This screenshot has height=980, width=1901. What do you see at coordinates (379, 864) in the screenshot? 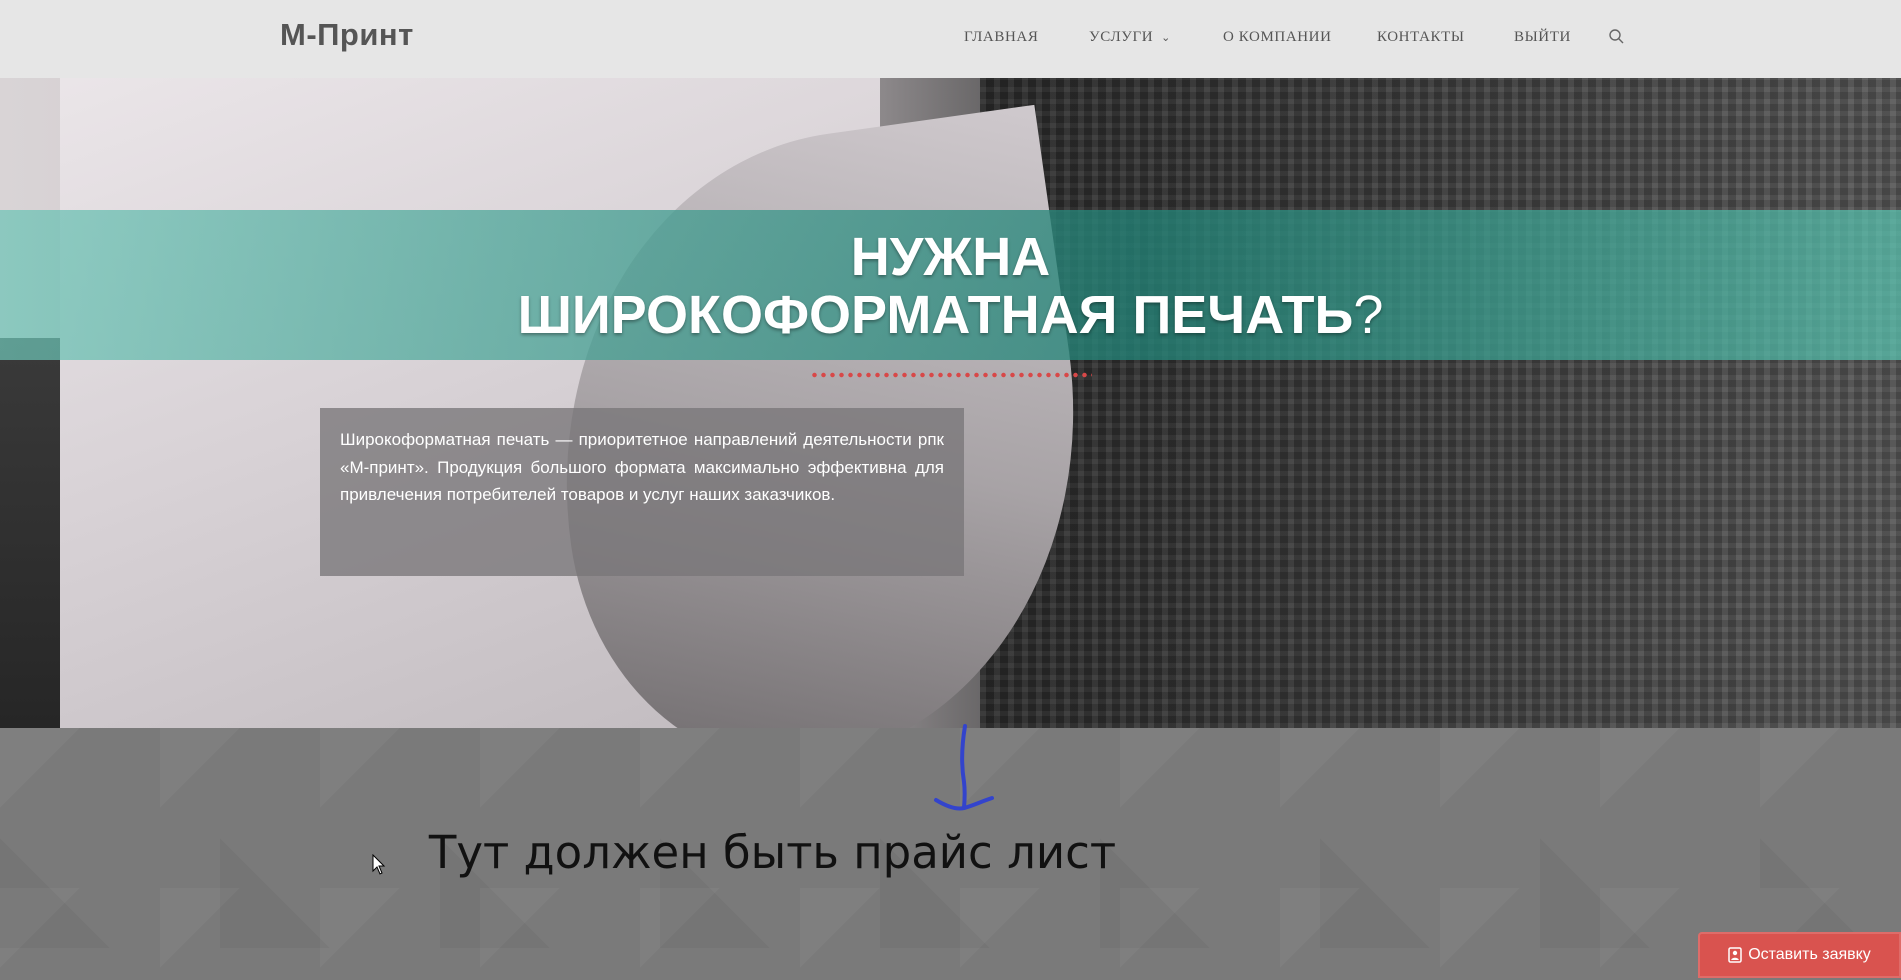
I see `mouse-cursor-icon` at bounding box center [379, 864].